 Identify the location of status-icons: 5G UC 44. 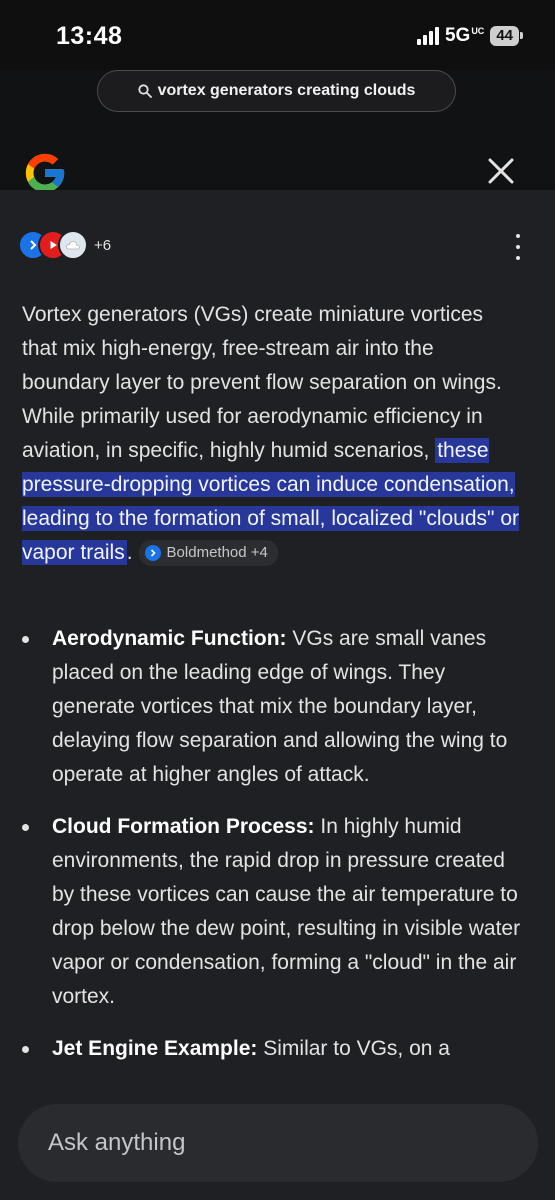
(469, 36).